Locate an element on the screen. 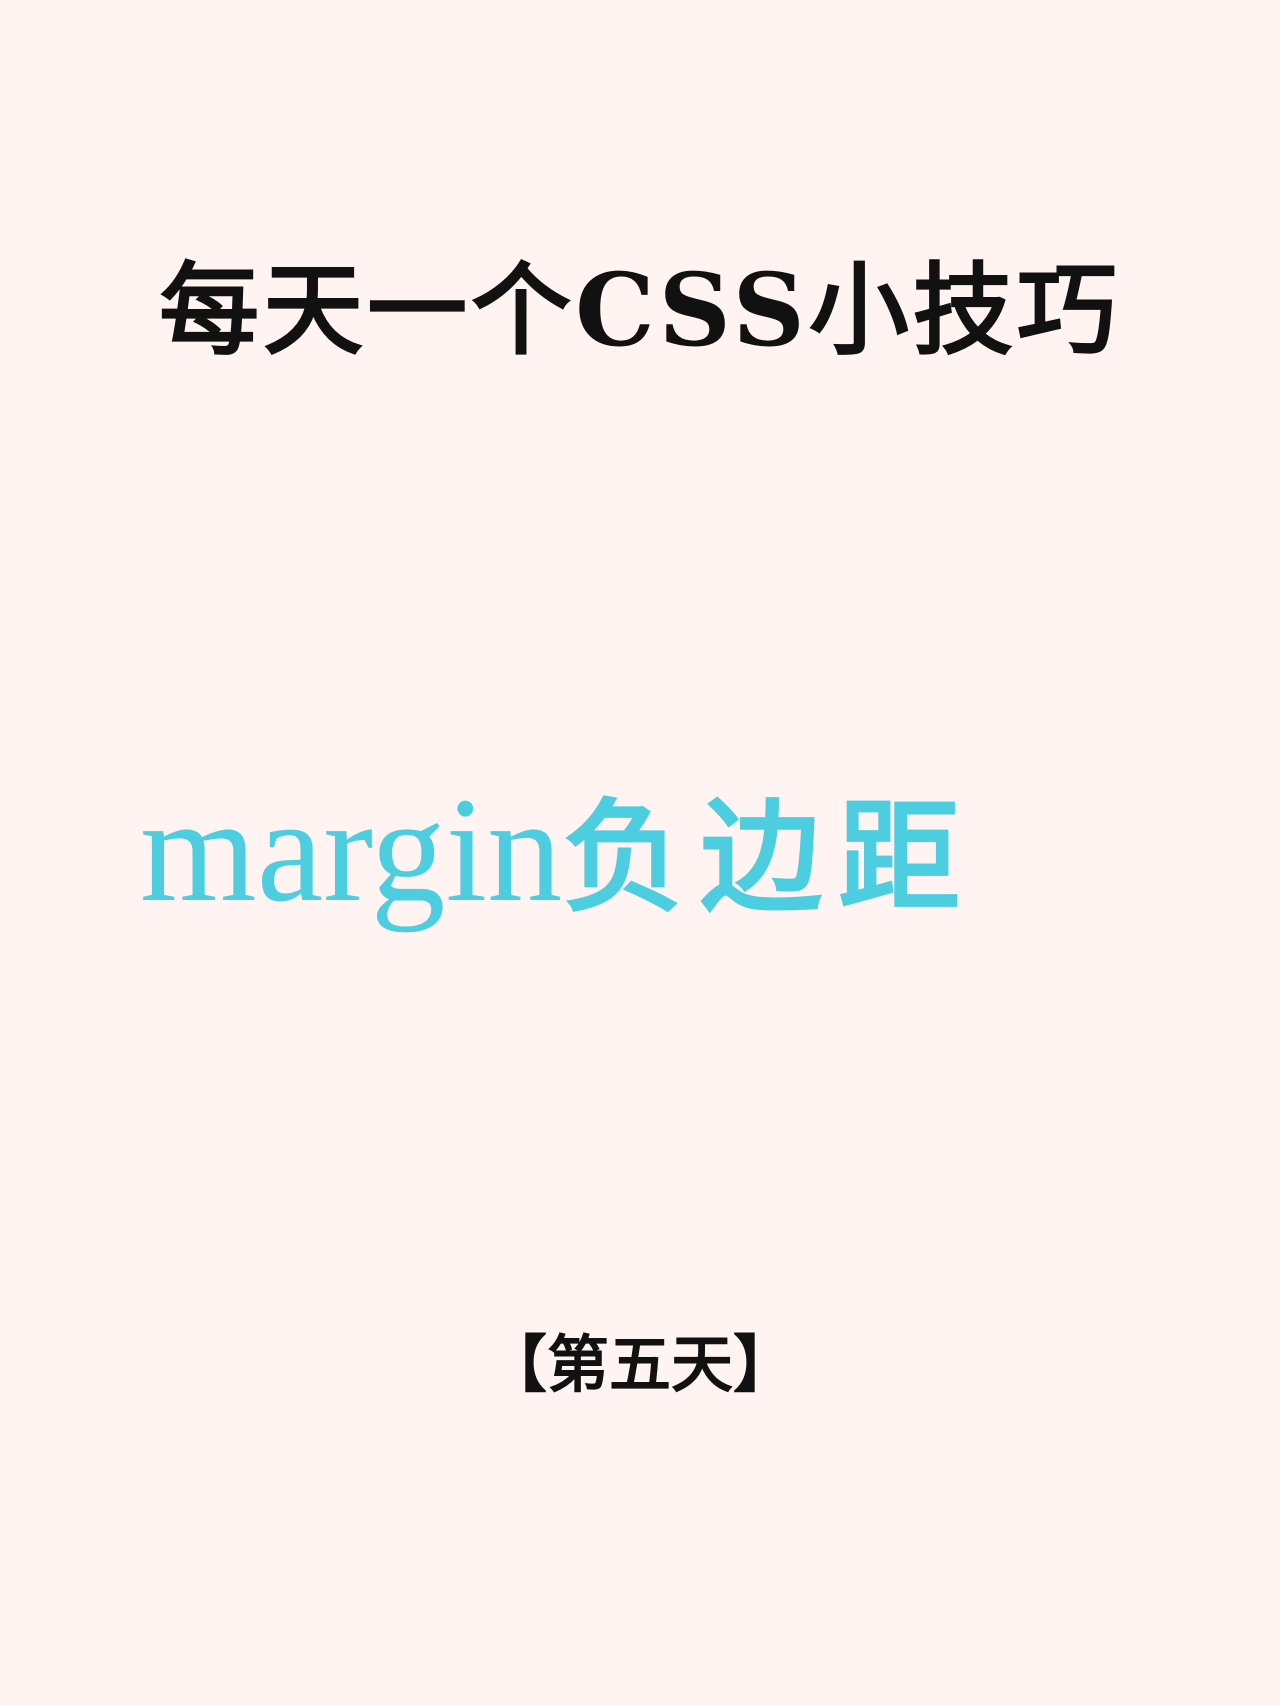 The width and height of the screenshot is (1280, 1706). day-label: 【第五天】 is located at coordinates (639, 1364).